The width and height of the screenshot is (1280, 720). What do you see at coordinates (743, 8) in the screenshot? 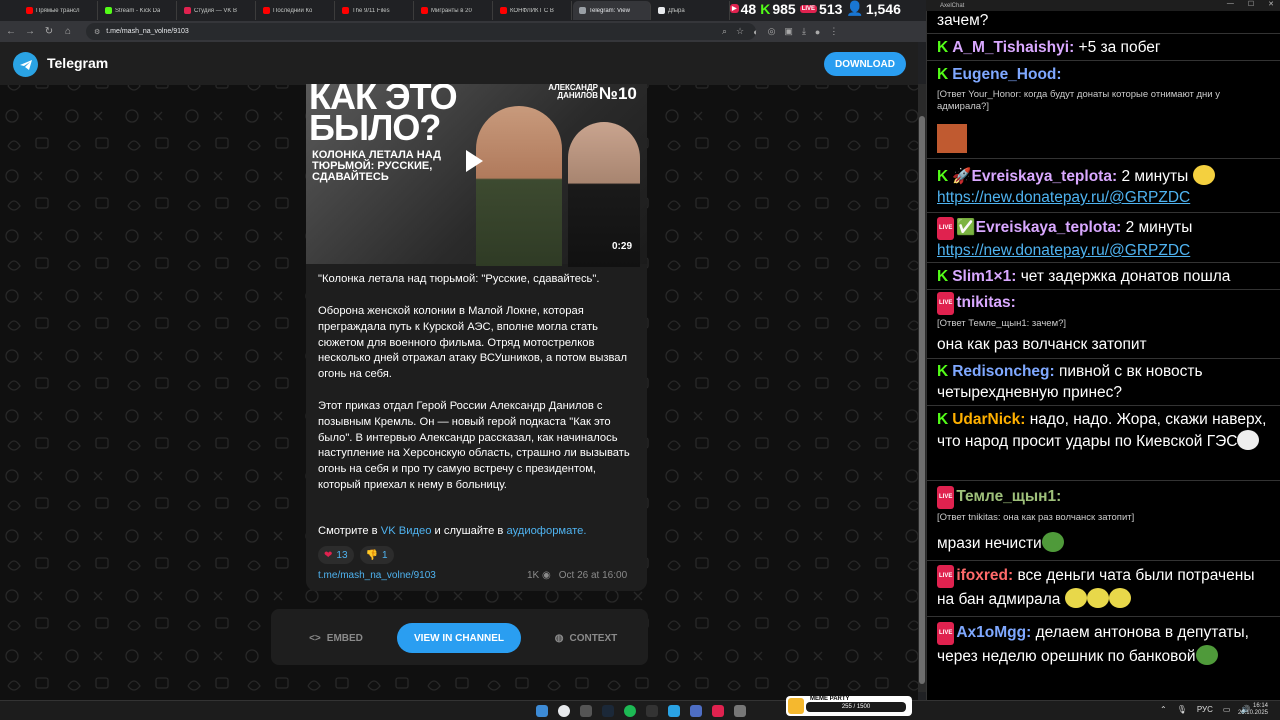
I see `viewers-stat: ▶ 48` at bounding box center [743, 8].